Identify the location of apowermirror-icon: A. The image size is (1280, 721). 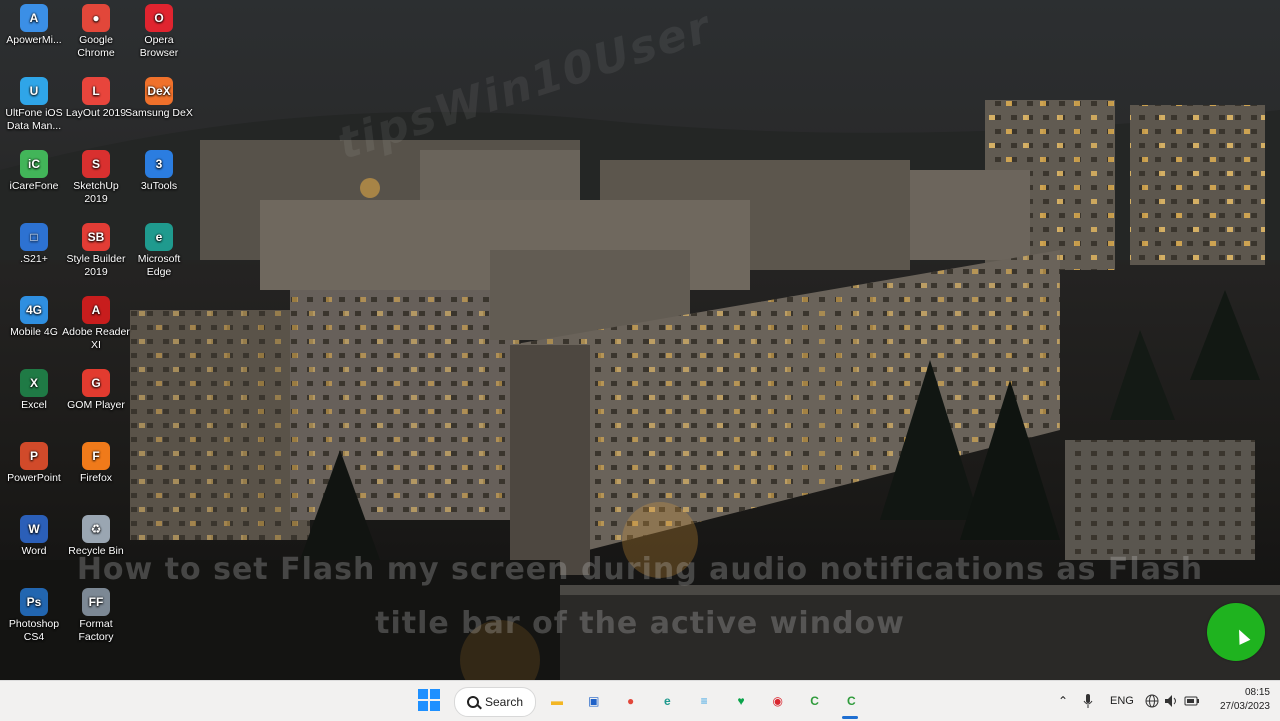
(34, 18).